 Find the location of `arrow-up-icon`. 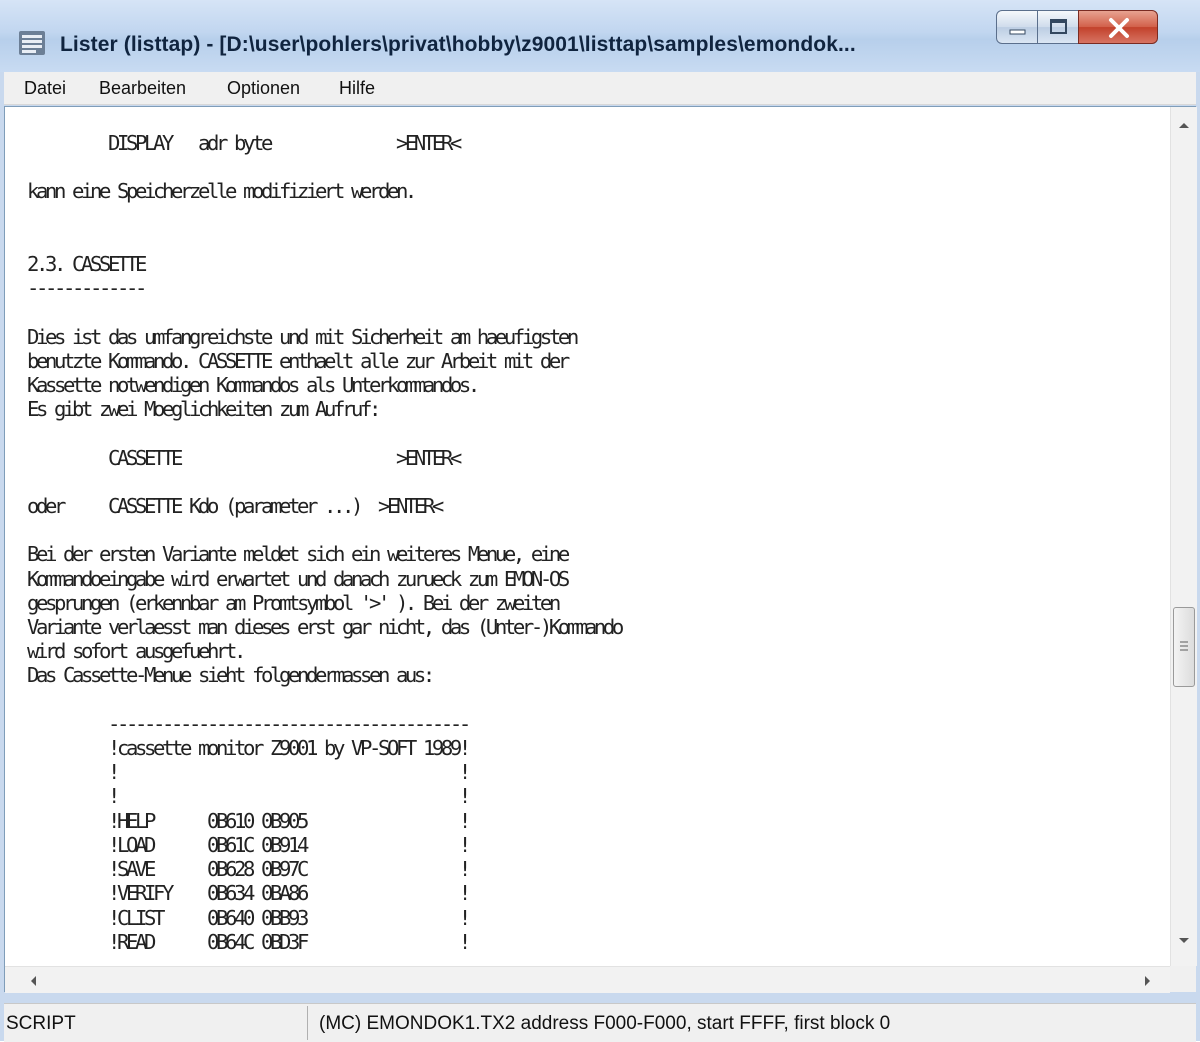

arrow-up-icon is located at coordinates (1184, 125).